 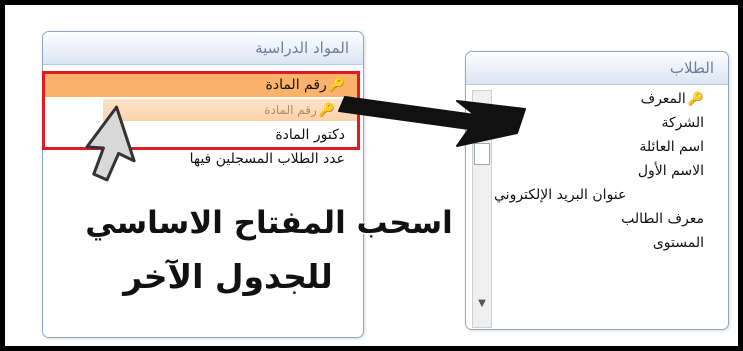 What do you see at coordinates (482, 209) in the screenshot?
I see `students-scrollbar: ▲ ▼` at bounding box center [482, 209].